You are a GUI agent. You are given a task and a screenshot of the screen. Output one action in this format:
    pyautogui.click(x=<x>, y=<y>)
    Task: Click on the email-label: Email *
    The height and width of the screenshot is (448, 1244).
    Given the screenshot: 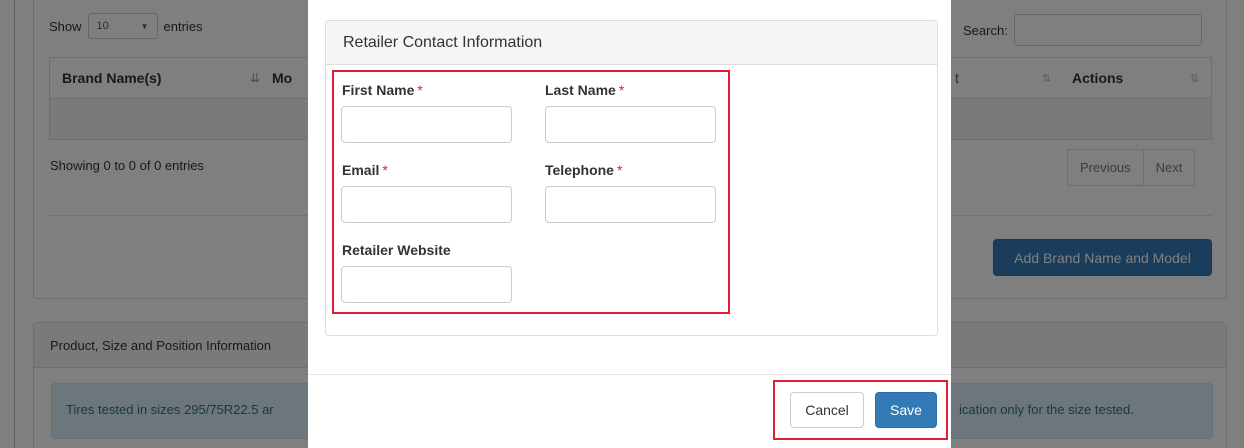 What is the action you would take?
    pyautogui.click(x=365, y=170)
    